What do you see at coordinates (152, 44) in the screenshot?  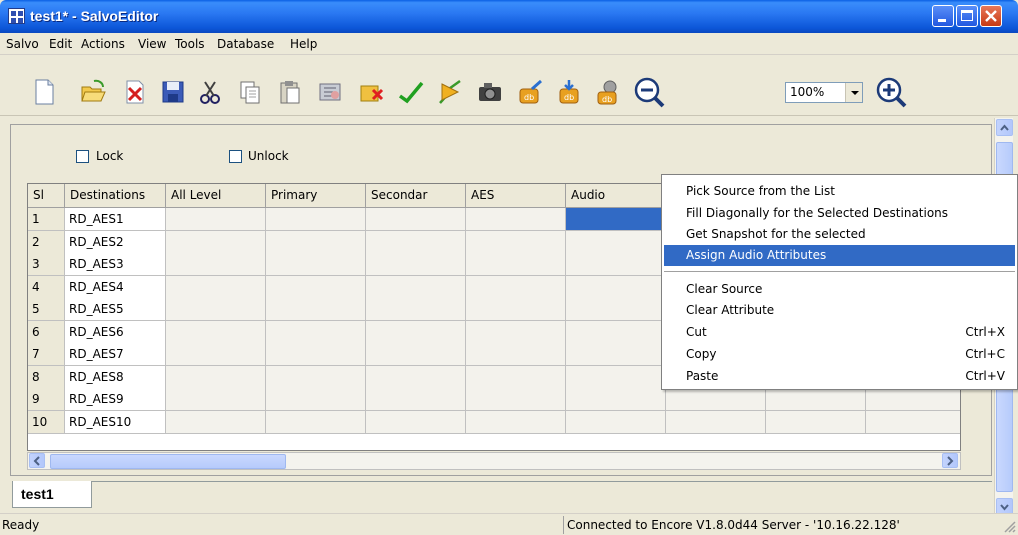 I see `menu-view: View` at bounding box center [152, 44].